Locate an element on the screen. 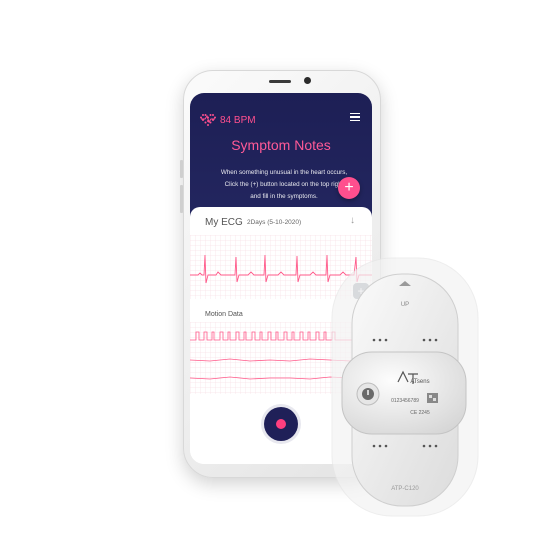 The height and width of the screenshot is (545, 540). device-model: ATP-C120 is located at coordinates (405, 489).